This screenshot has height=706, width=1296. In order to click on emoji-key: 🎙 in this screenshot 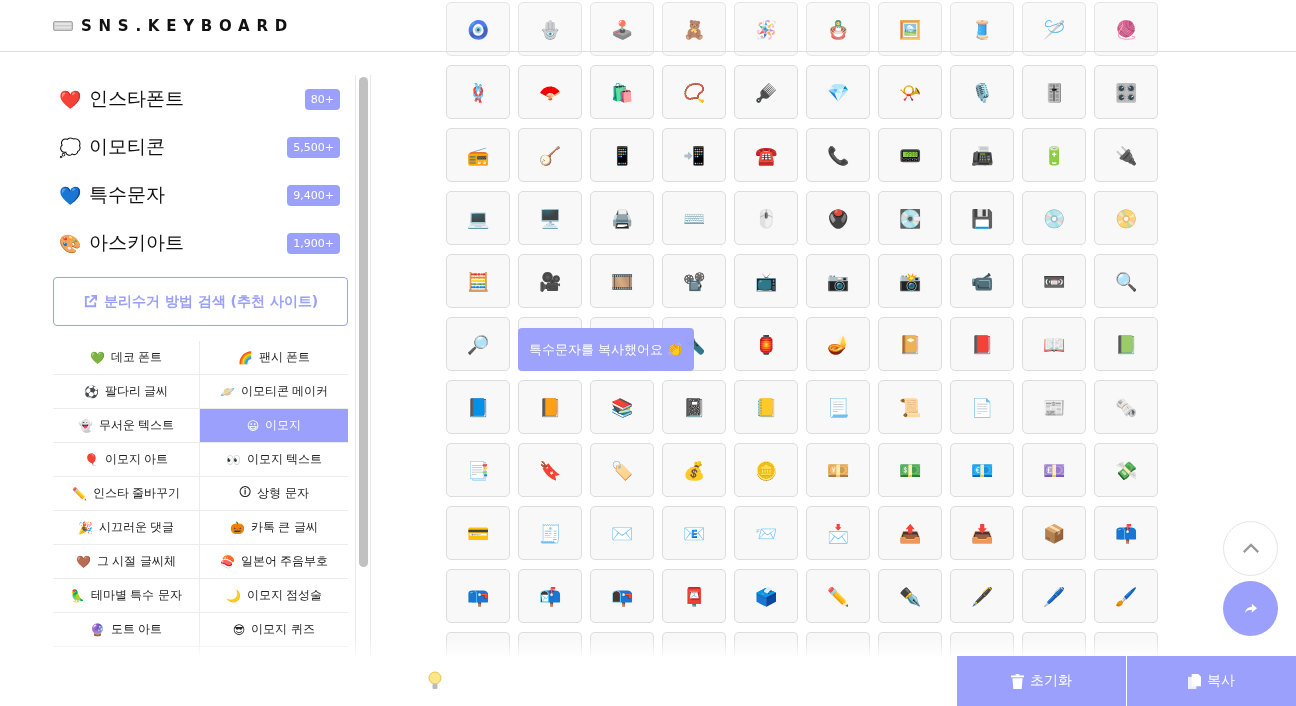, I will do `click(982, 92)`.